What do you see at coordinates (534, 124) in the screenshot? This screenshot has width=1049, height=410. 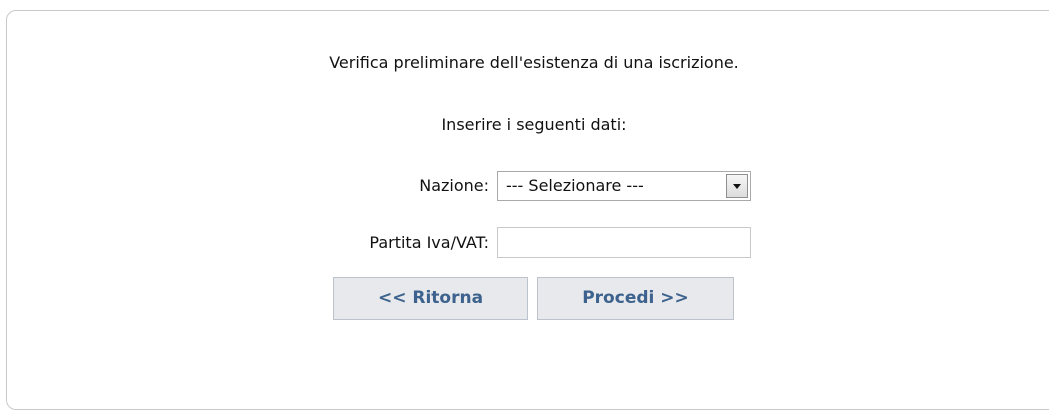 I see `subtitle: Inserire i seguenti dati:` at bounding box center [534, 124].